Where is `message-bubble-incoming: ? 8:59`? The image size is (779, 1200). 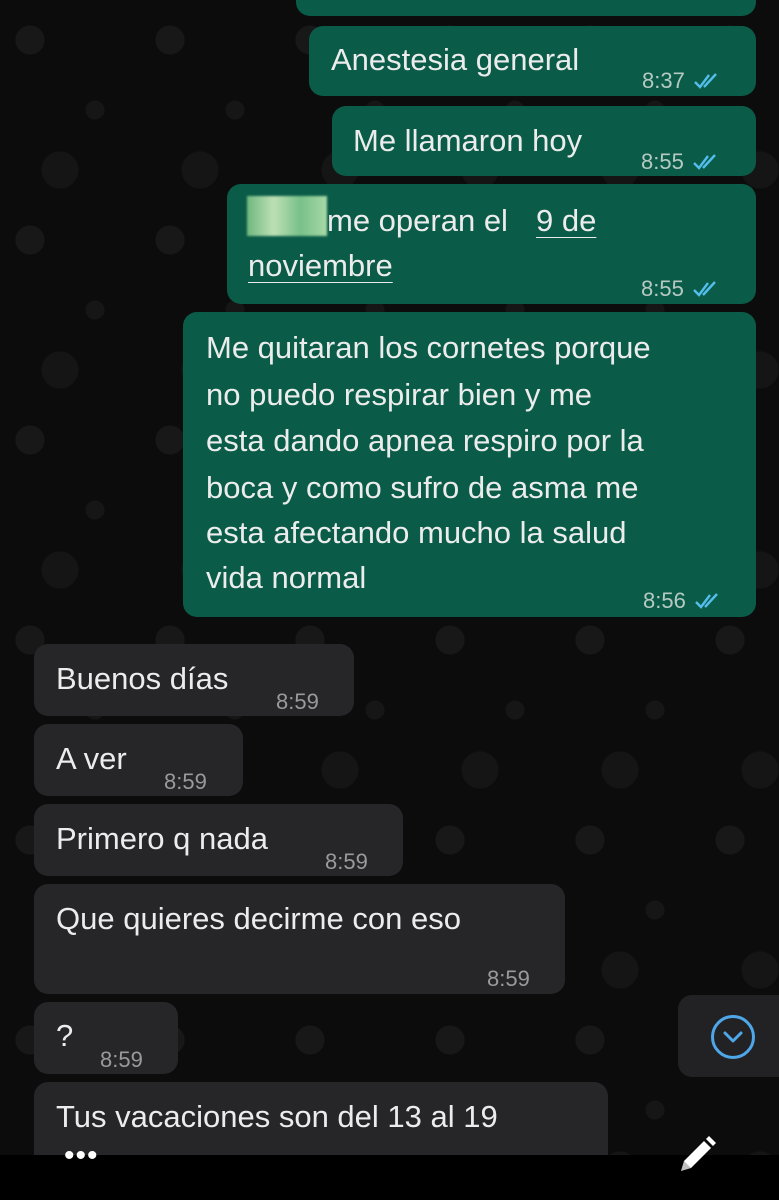 message-bubble-incoming: ? 8:59 is located at coordinates (106, 1038).